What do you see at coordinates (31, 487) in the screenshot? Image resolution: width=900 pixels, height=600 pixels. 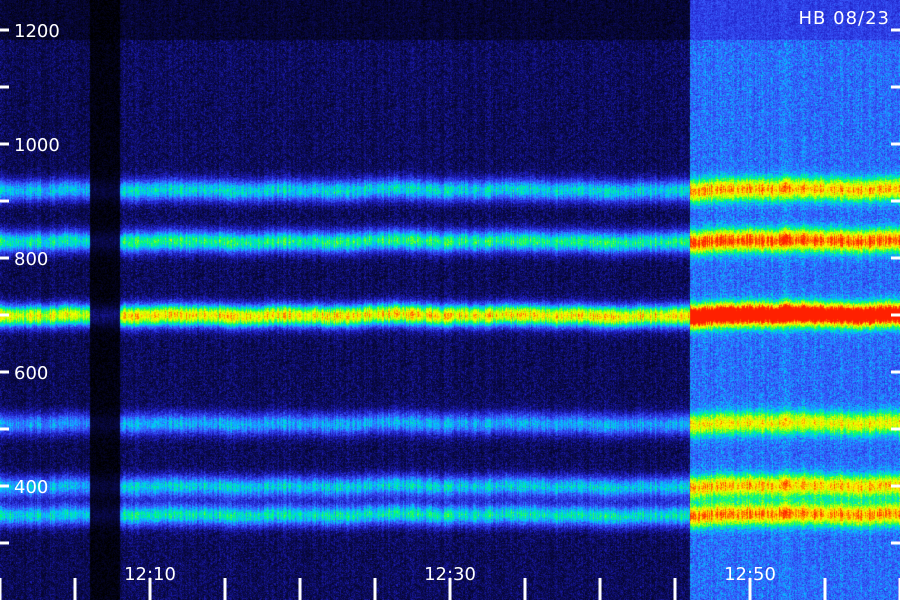 I see `y-tick-label: 400` at bounding box center [31, 487].